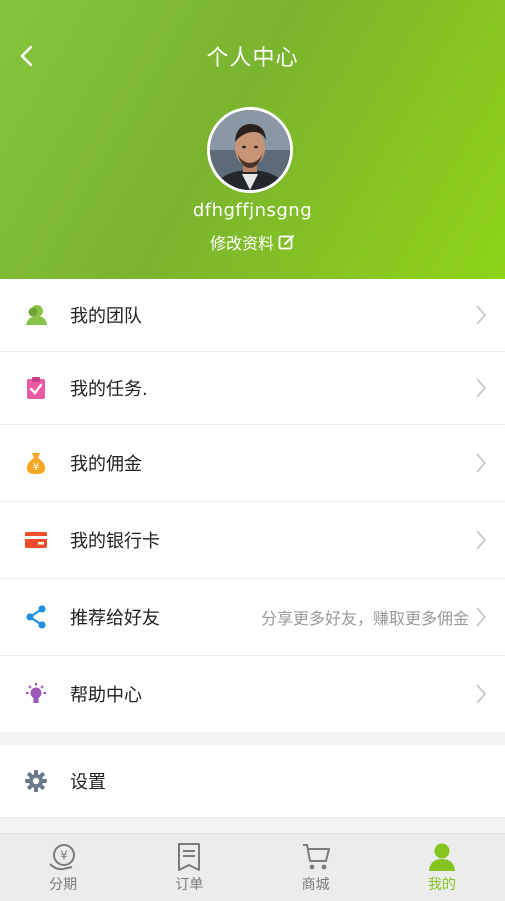  I want to click on menu-item-label: 我的任务., so click(109, 389).